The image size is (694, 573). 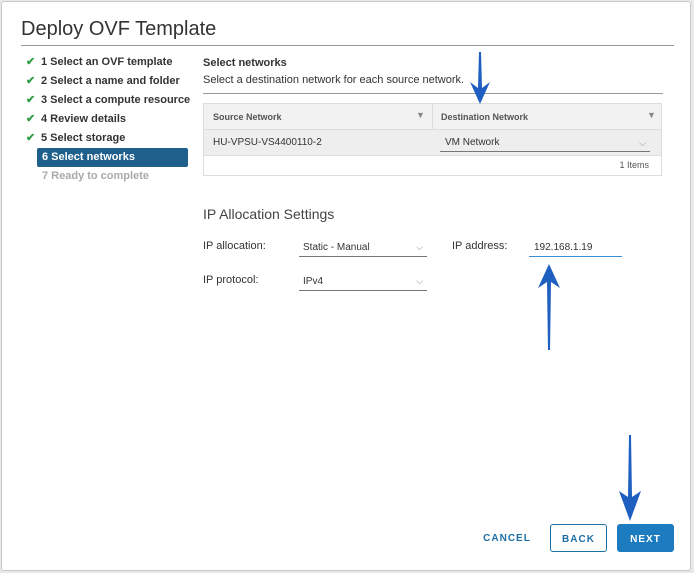 I want to click on column-header-source: Source Network, so click(x=247, y=117).